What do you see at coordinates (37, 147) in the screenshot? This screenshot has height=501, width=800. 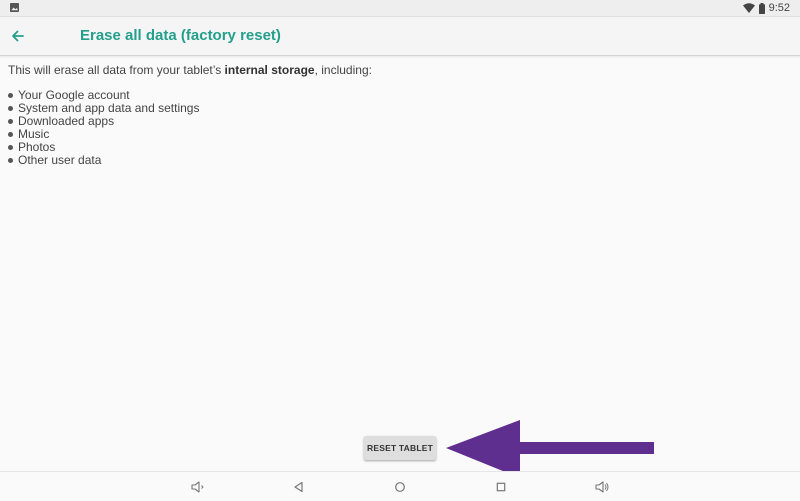 I see `list-item-label: Photos` at bounding box center [37, 147].